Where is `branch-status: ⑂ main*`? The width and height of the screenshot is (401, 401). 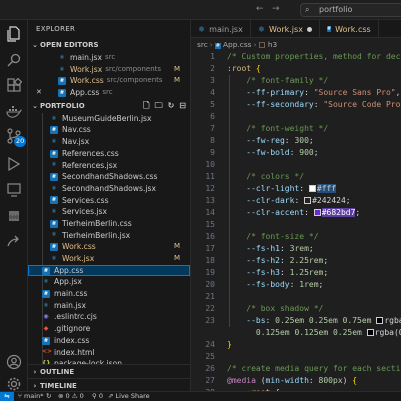
branch-status: ⑂ main* is located at coordinates (30, 396).